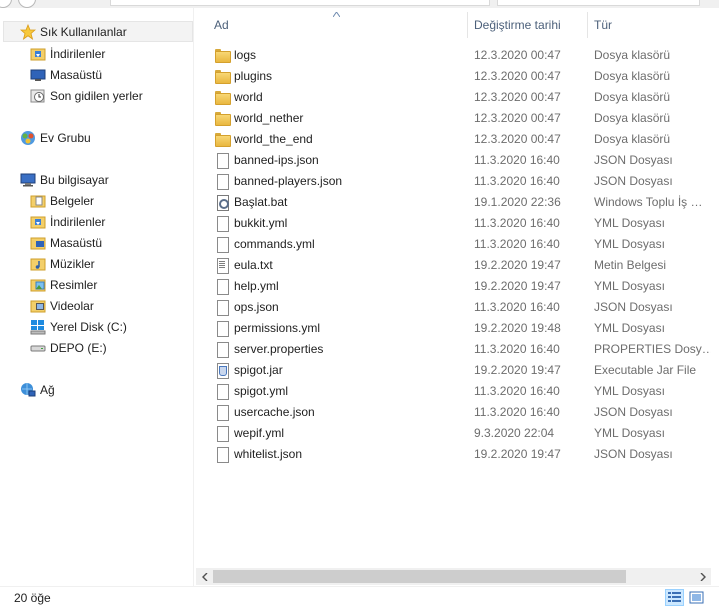 This screenshot has width=719, height=611. Describe the element at coordinates (632, 54) in the screenshot. I see `file-type: Dosya klasörü` at that location.